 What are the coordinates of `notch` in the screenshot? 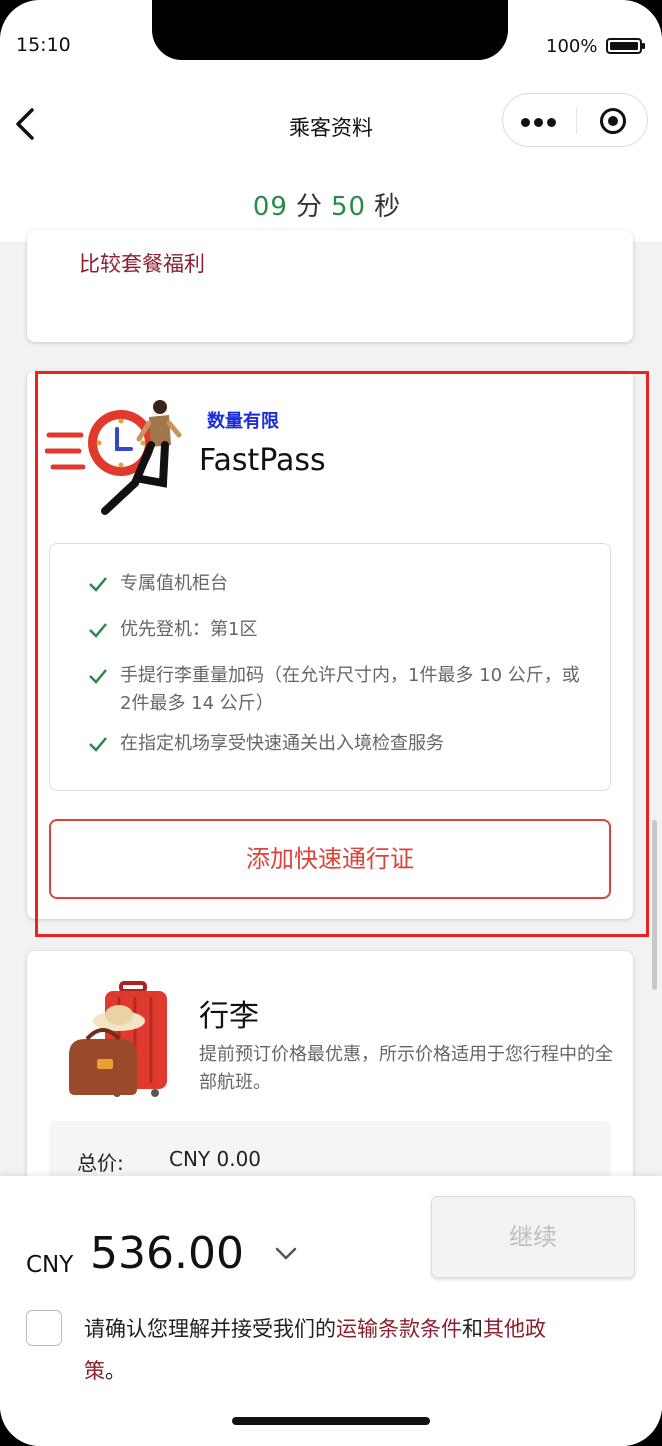 It's located at (330, 30).